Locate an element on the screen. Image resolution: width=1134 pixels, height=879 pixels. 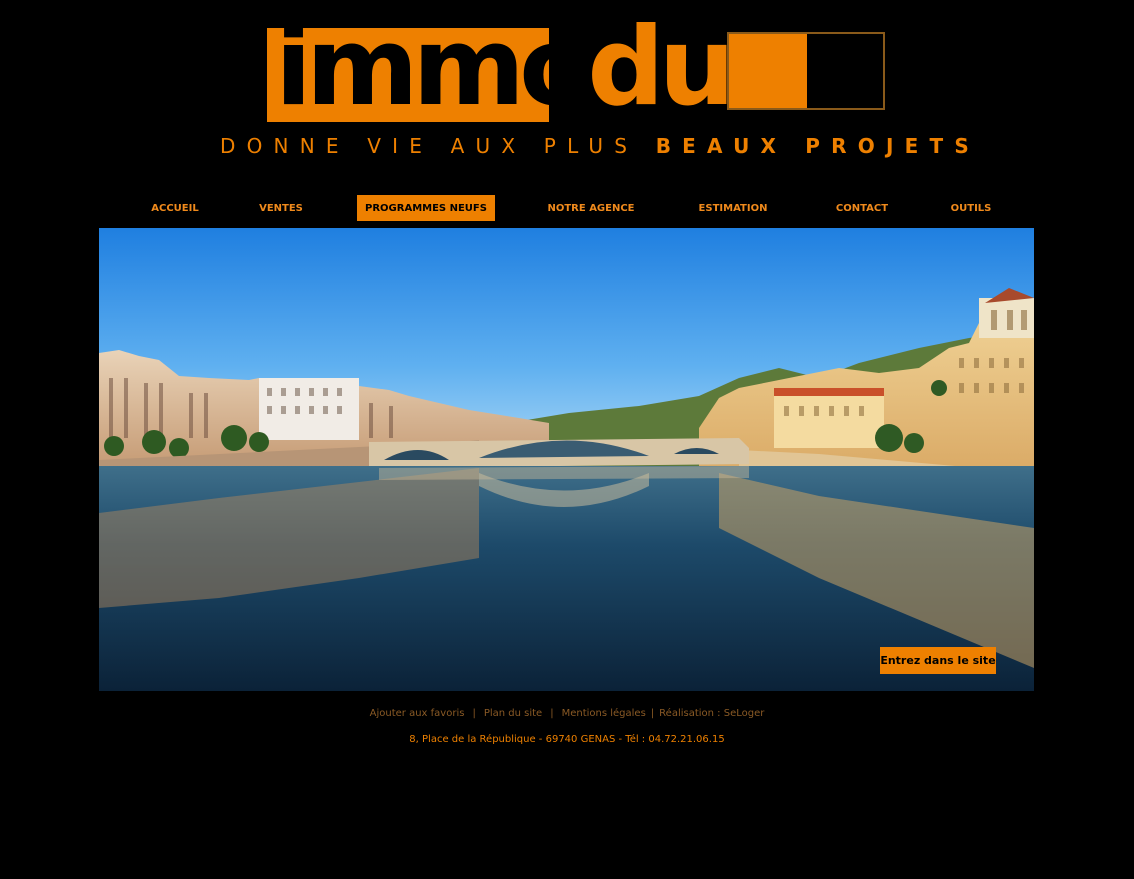
tagline: DONNE VIE AUX PLUS BEAUX PROJETS is located at coordinates (594, 146).